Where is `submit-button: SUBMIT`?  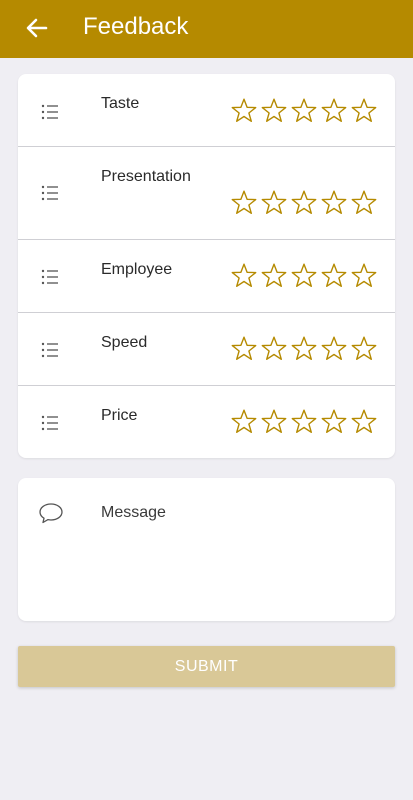 submit-button: SUBMIT is located at coordinates (206, 666).